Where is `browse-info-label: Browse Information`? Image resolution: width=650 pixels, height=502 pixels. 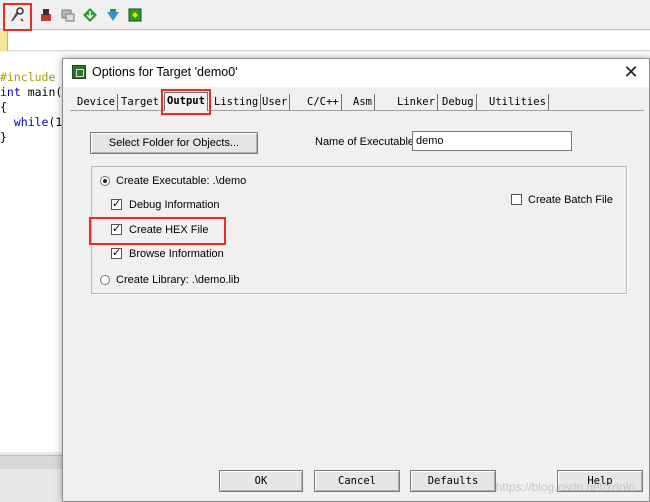 browse-info-label: Browse Information is located at coordinates (176, 254).